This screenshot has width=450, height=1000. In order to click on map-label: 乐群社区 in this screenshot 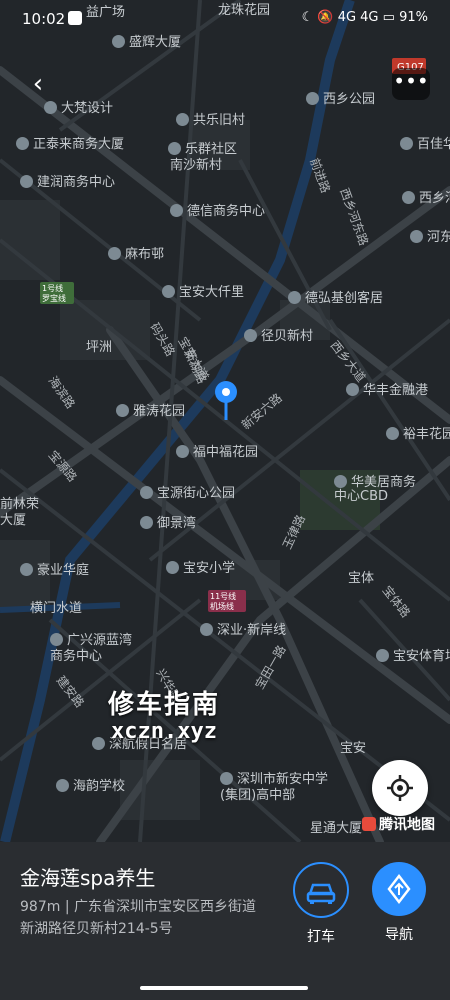, I will do `click(211, 149)`.